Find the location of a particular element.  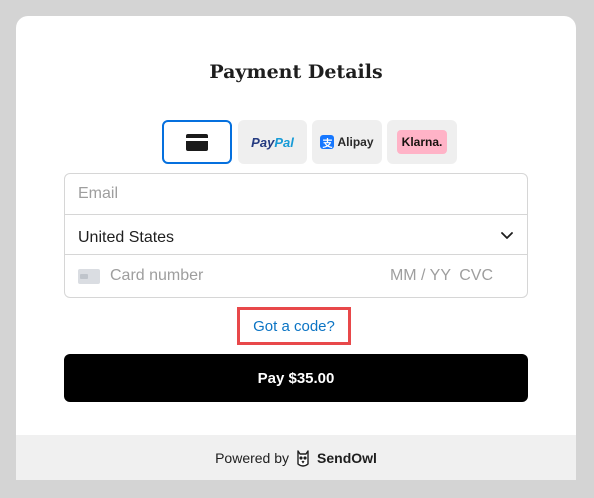

got-a-code-link: Got a code? is located at coordinates (294, 326).